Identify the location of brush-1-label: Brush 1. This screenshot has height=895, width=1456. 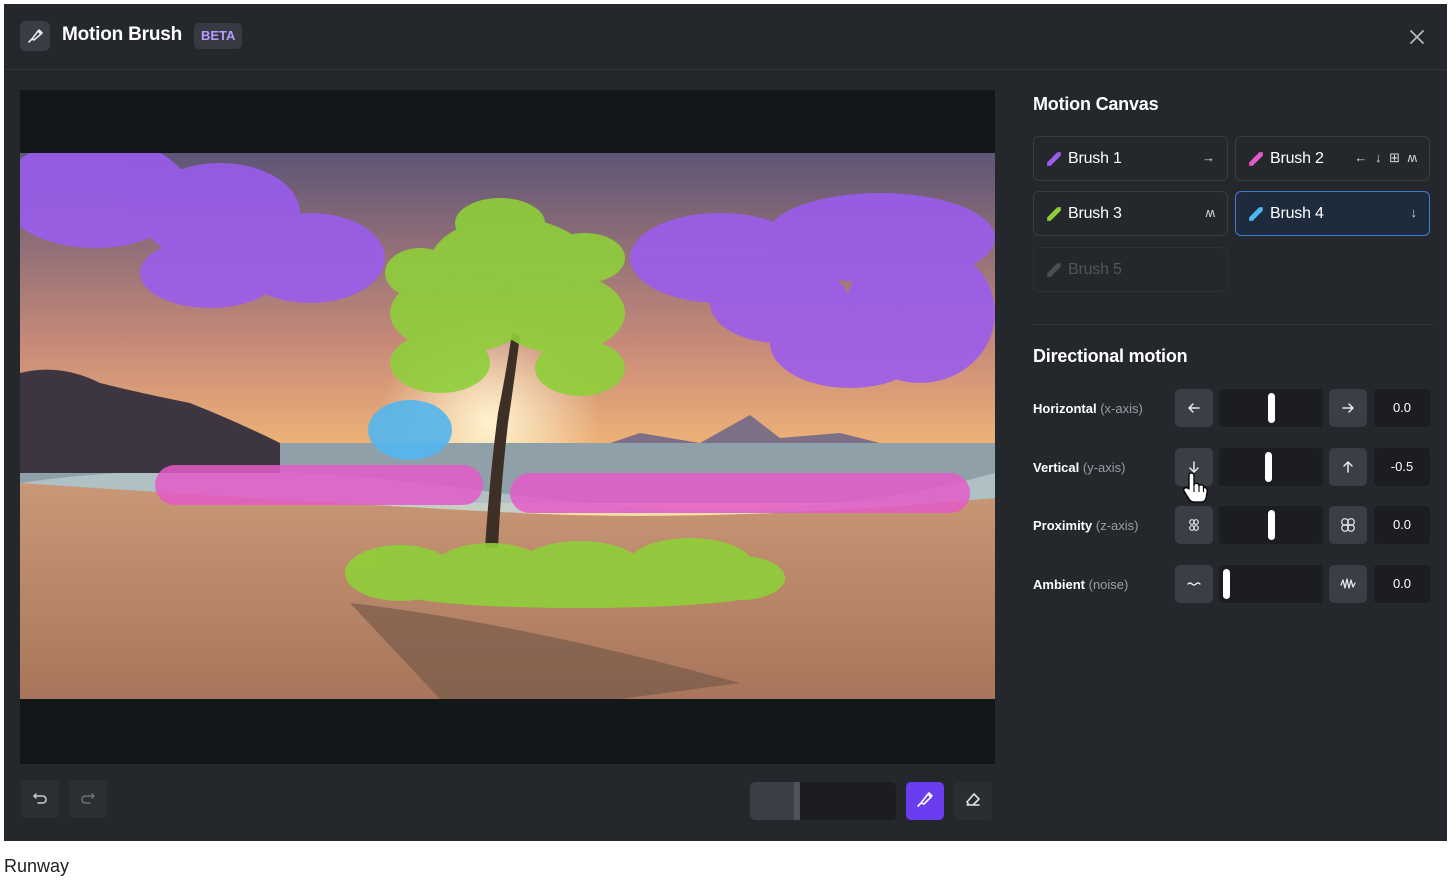
(1095, 158).